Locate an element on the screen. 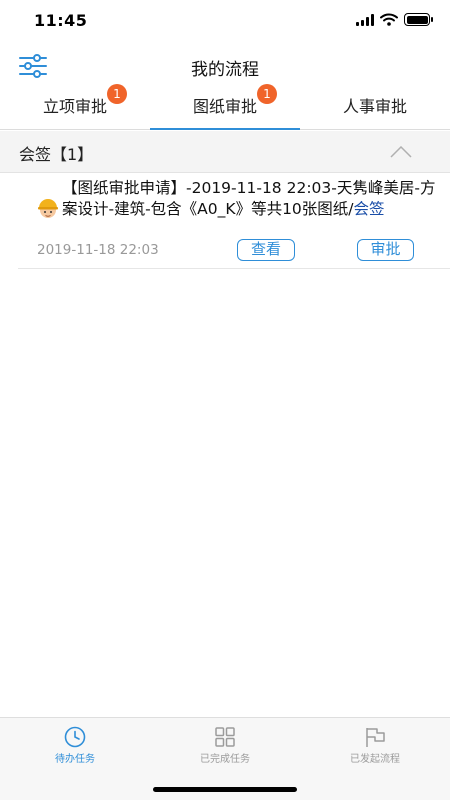 The image size is (450, 800). wifi-icon is located at coordinates (389, 19).